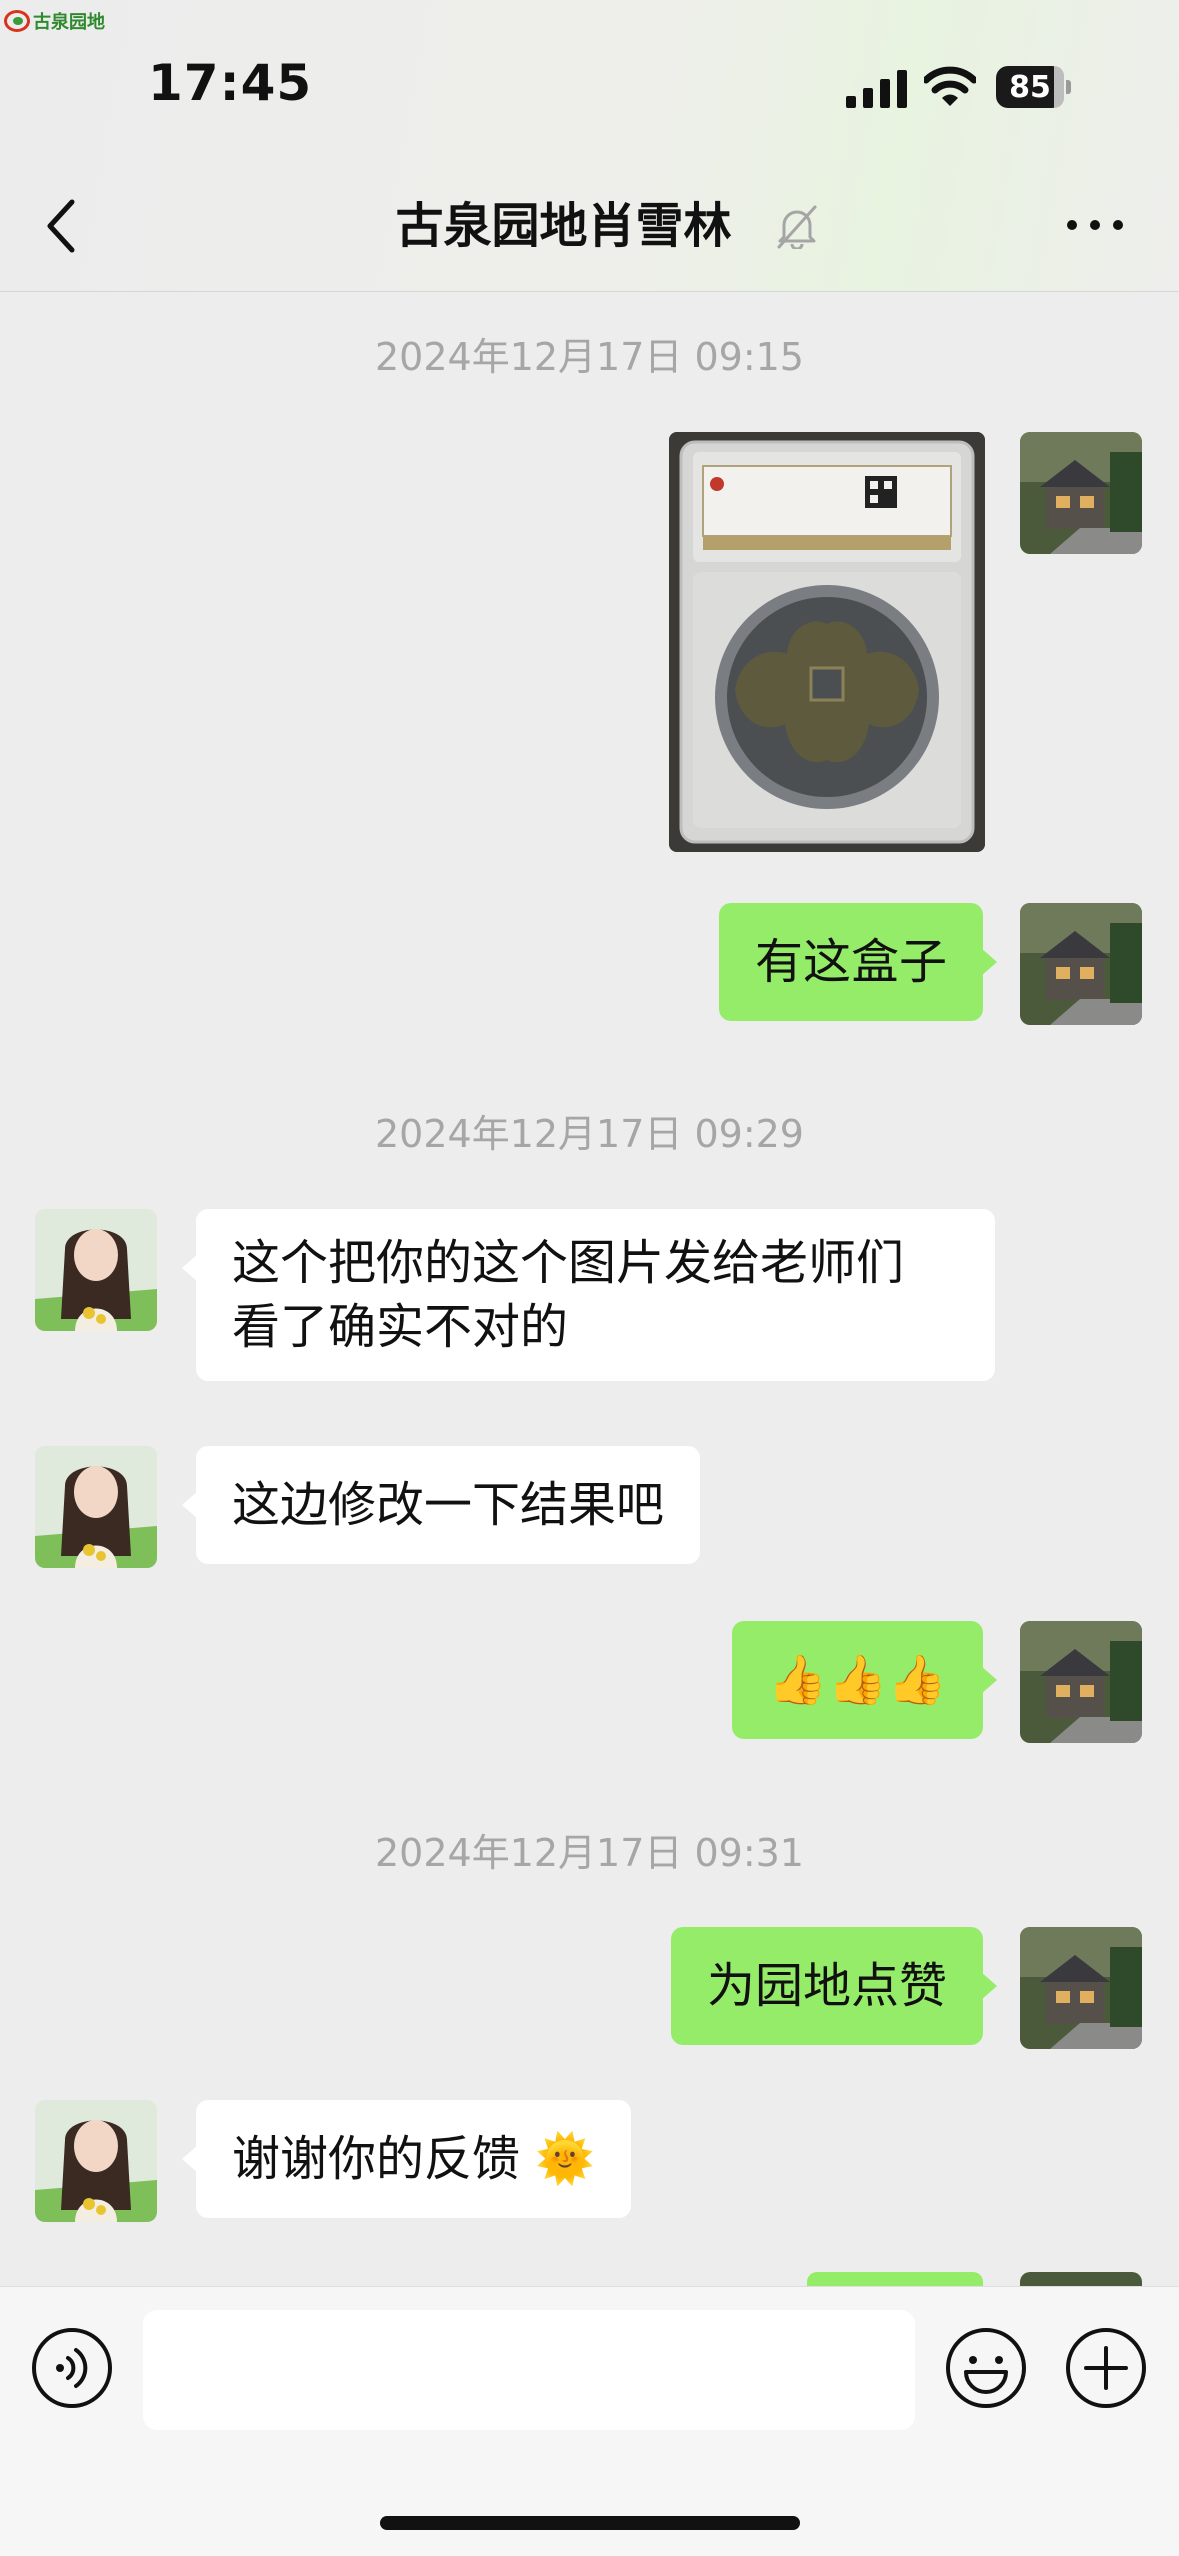 Image resolution: width=1179 pixels, height=2556 pixels. Describe the element at coordinates (858, 962) in the screenshot. I see `message-bubble-mine: 有这盒子` at that location.